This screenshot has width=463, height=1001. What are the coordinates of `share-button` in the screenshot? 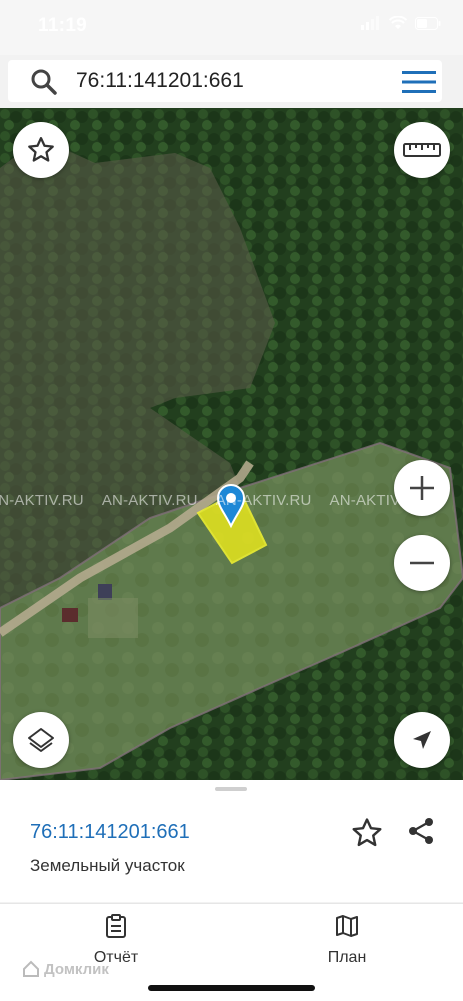 It's located at (421, 833).